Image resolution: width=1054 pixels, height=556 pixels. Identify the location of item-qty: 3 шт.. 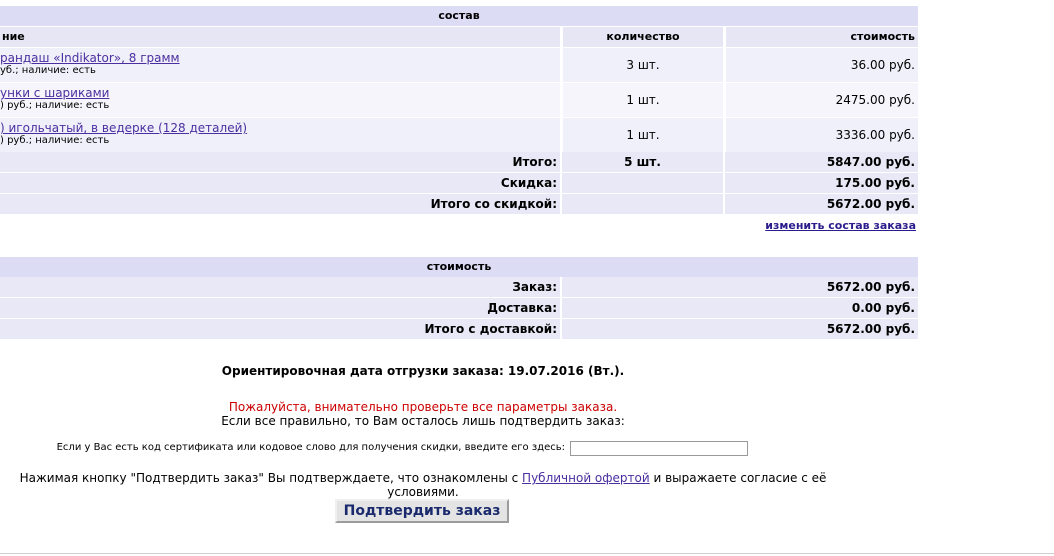
(642, 65).